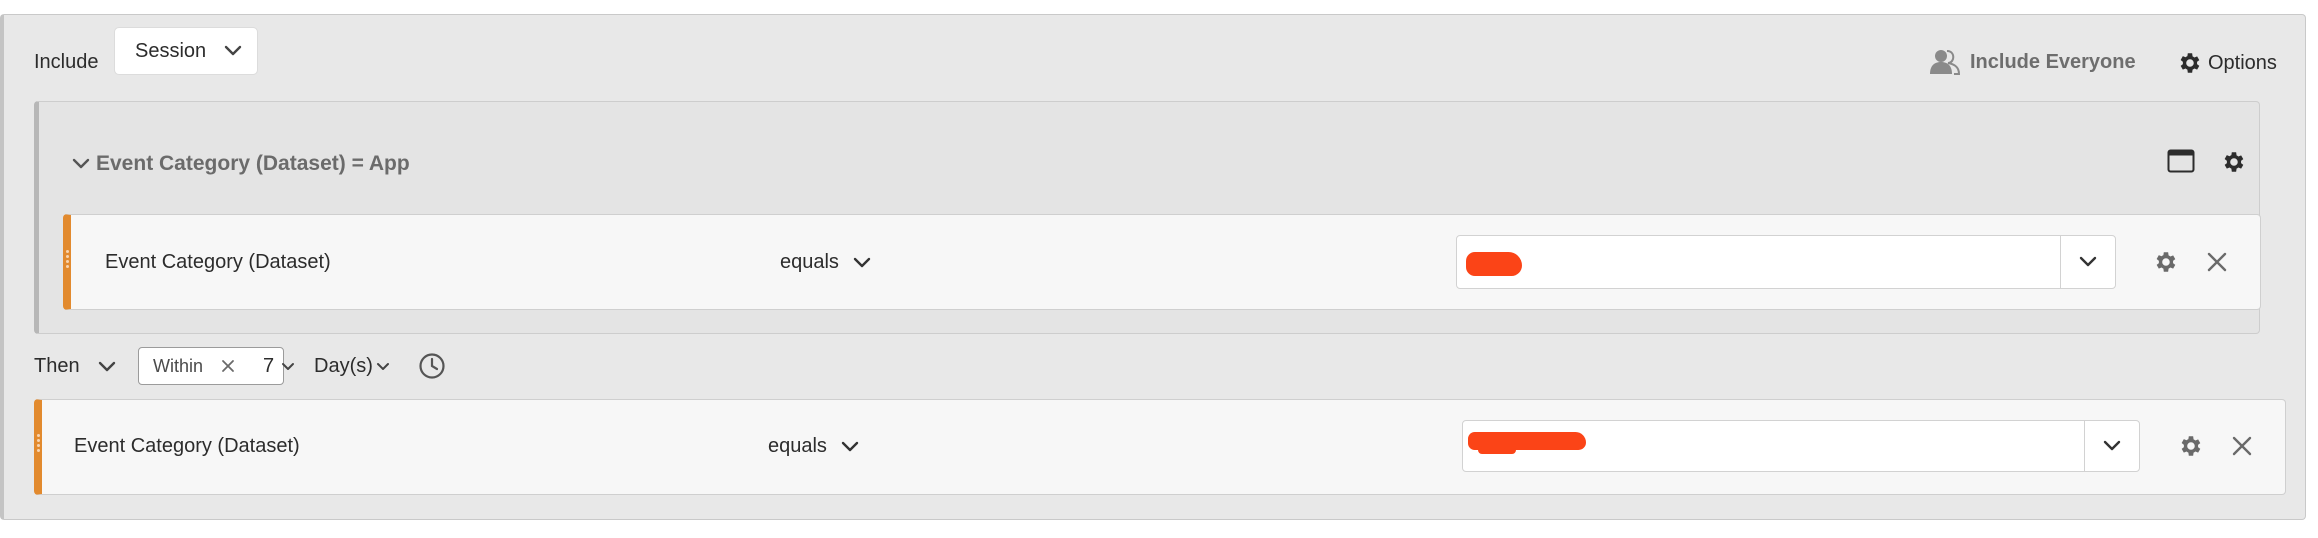 This screenshot has height=538, width=2318. I want to click on options-button: Options, so click(2226, 63).